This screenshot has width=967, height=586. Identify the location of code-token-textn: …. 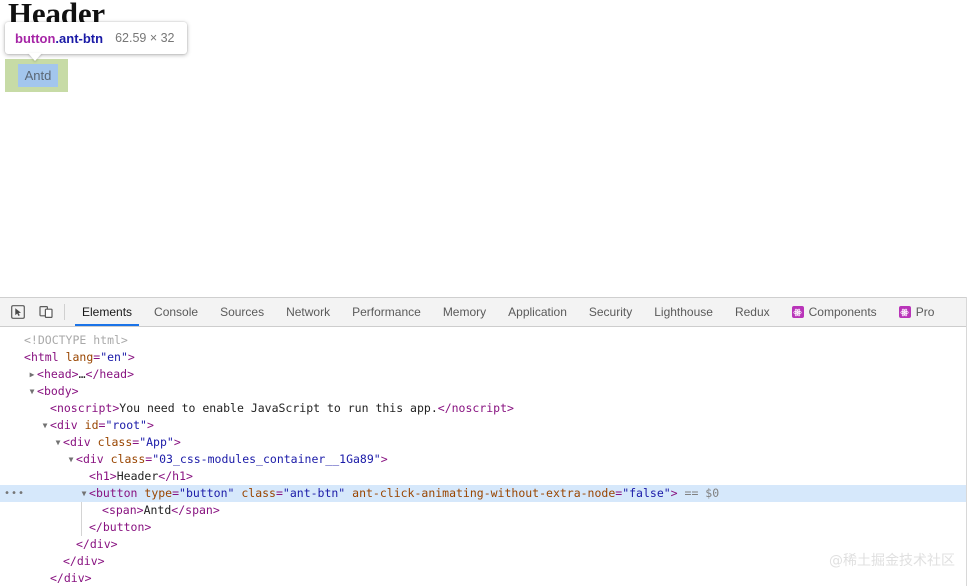
(82, 374).